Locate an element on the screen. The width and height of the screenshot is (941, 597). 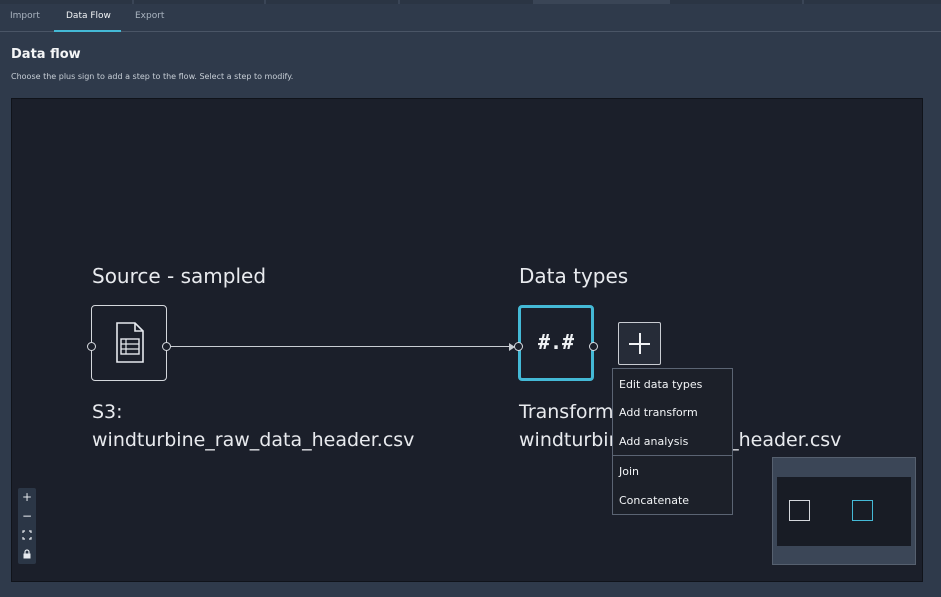
source-node is located at coordinates (129, 343).